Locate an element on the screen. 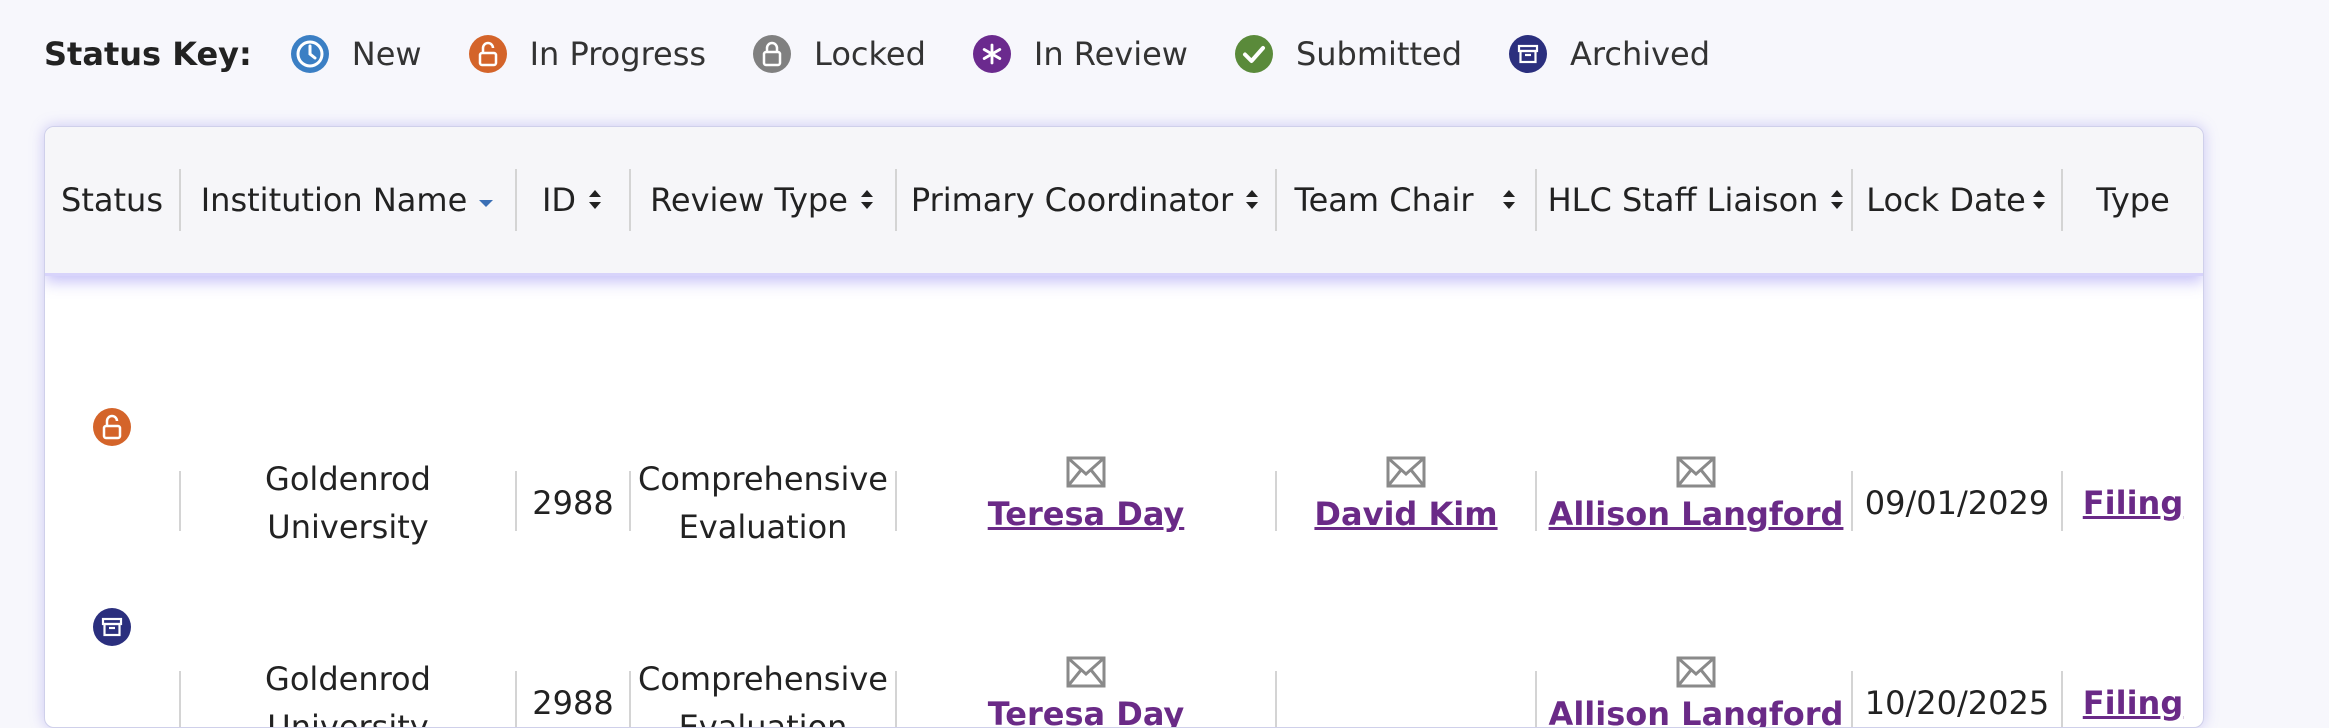 Image resolution: width=2329 pixels, height=728 pixels. asterisk-icon is located at coordinates (992, 54).